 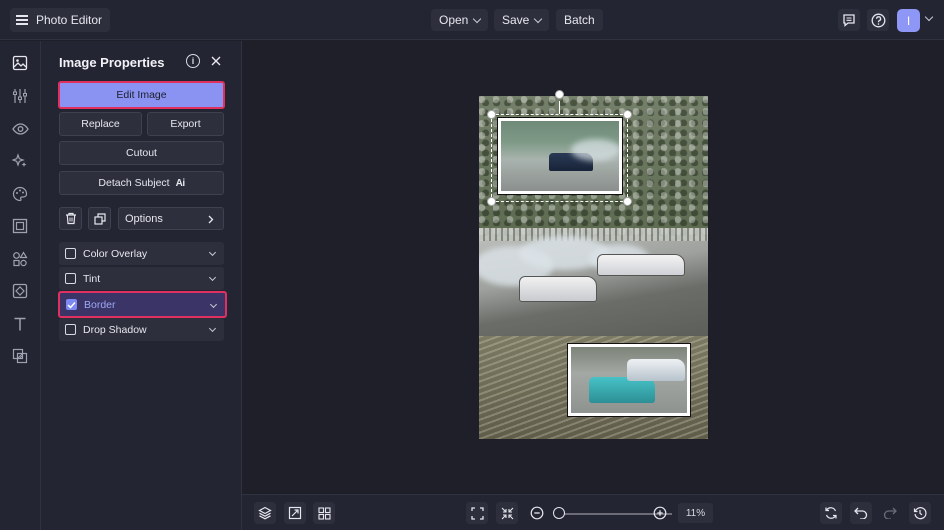 I want to click on cutout-label: Cutout, so click(x=141, y=153).